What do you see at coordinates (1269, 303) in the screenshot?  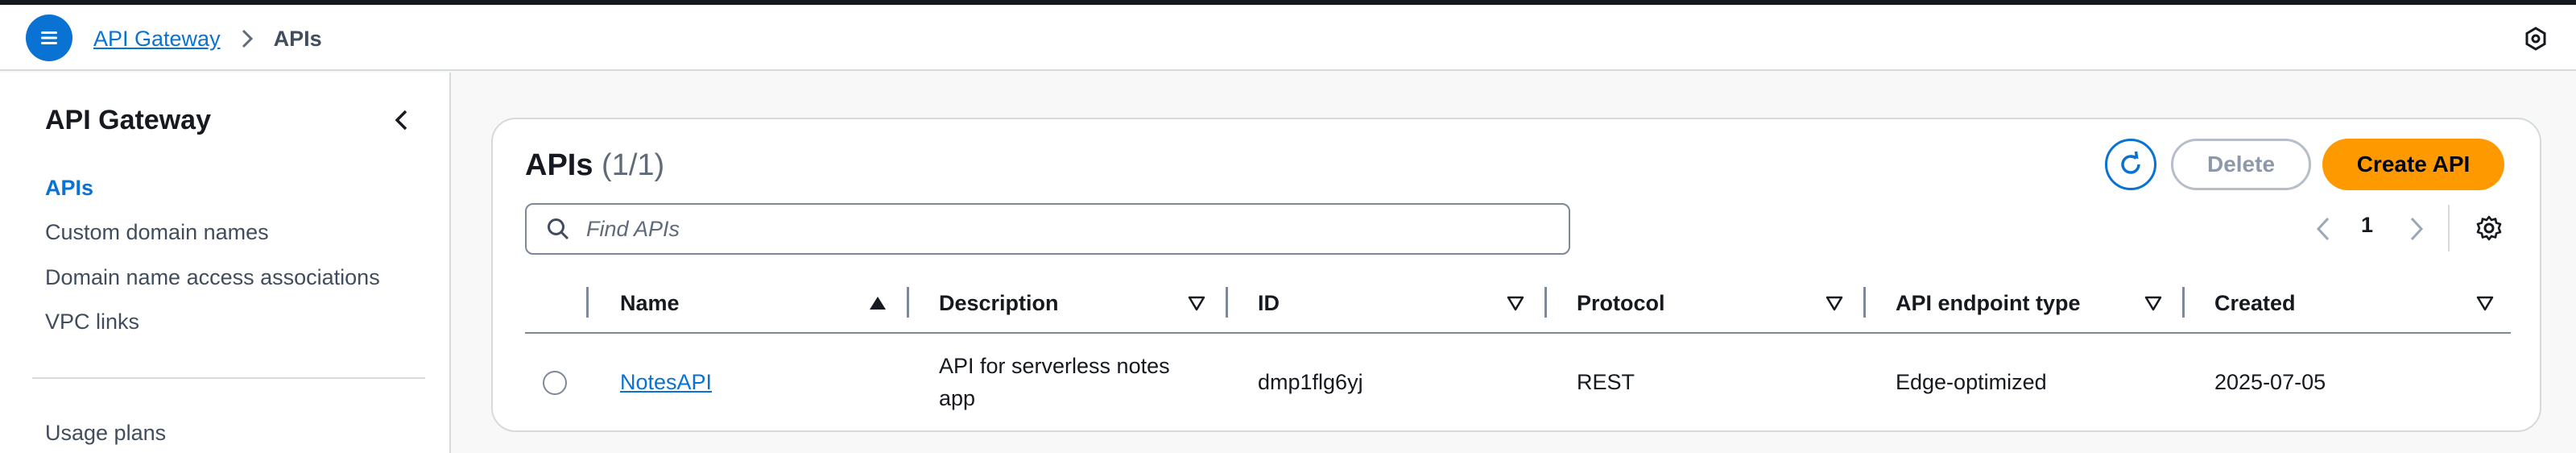 I see `column-header-id: ID` at bounding box center [1269, 303].